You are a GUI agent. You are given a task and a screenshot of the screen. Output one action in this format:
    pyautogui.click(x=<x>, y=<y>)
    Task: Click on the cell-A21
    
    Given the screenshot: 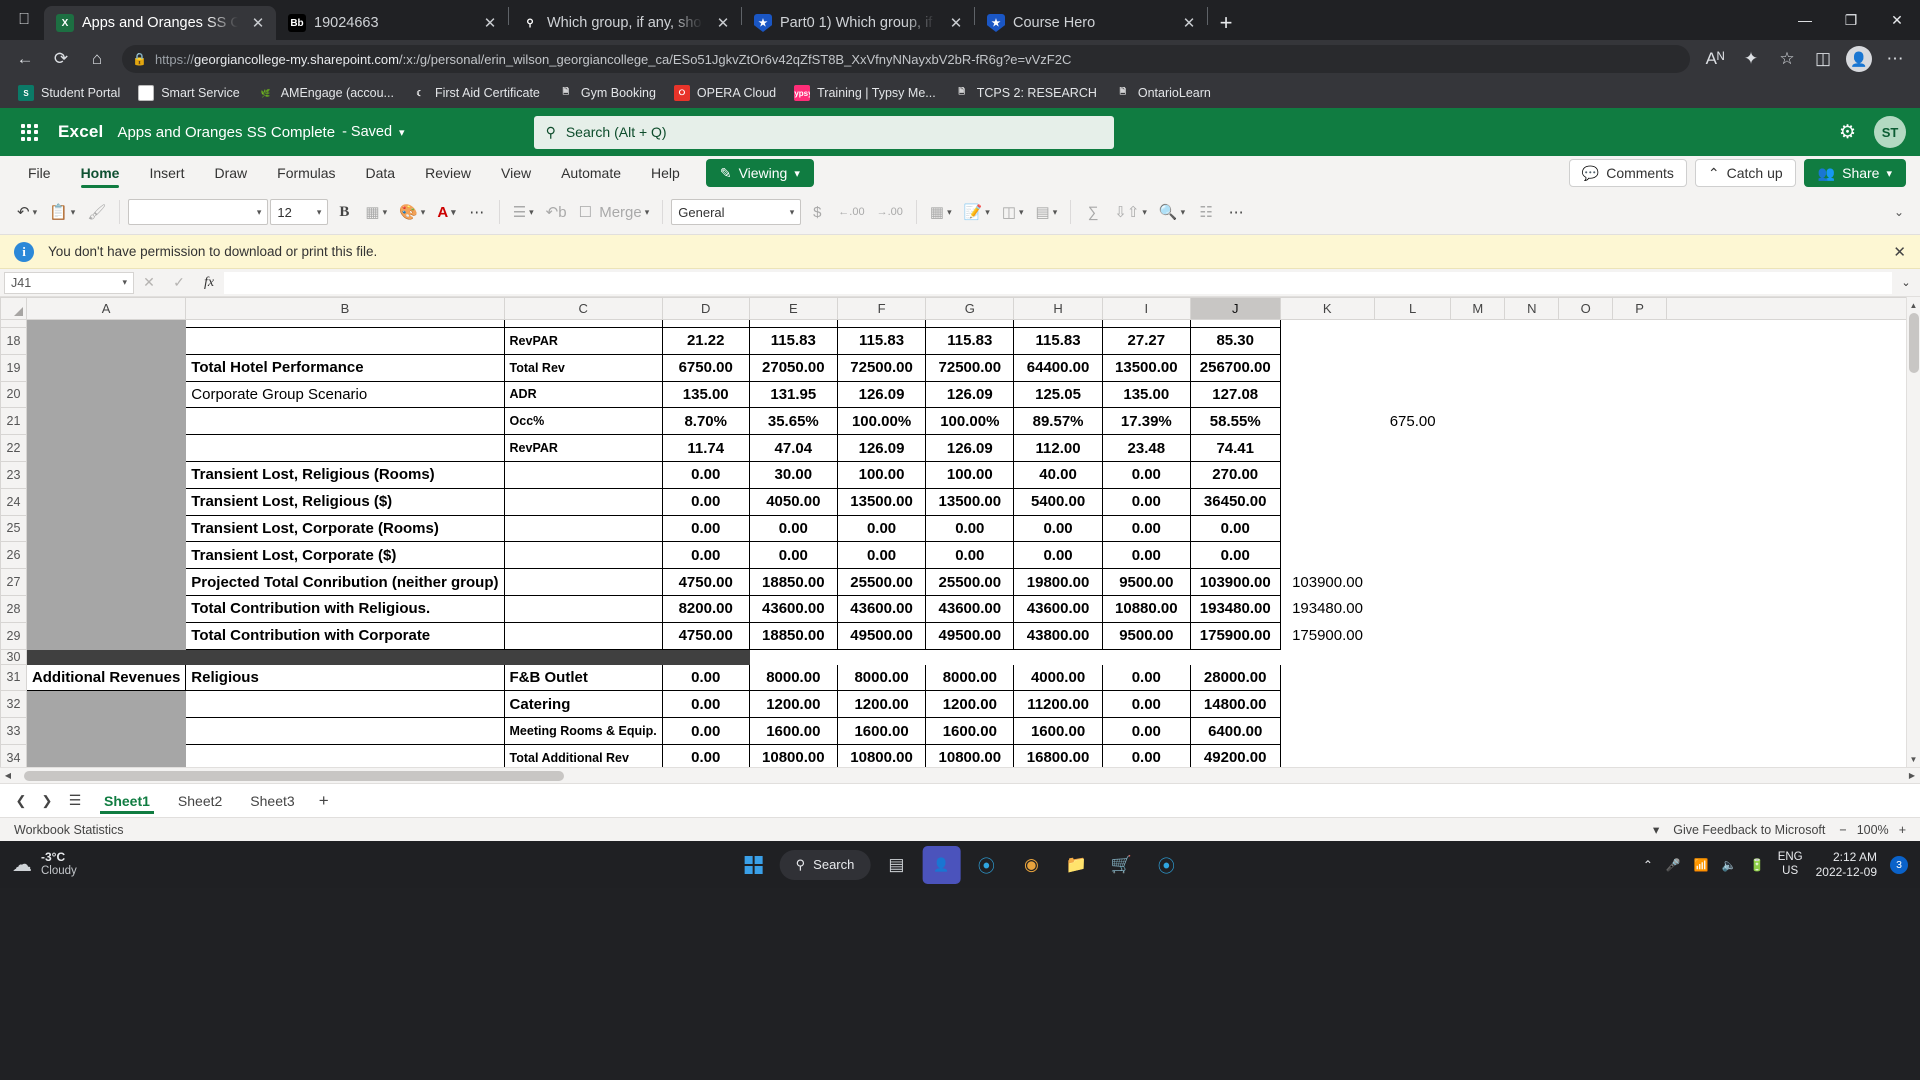 What is the action you would take?
    pyautogui.click(x=106, y=421)
    